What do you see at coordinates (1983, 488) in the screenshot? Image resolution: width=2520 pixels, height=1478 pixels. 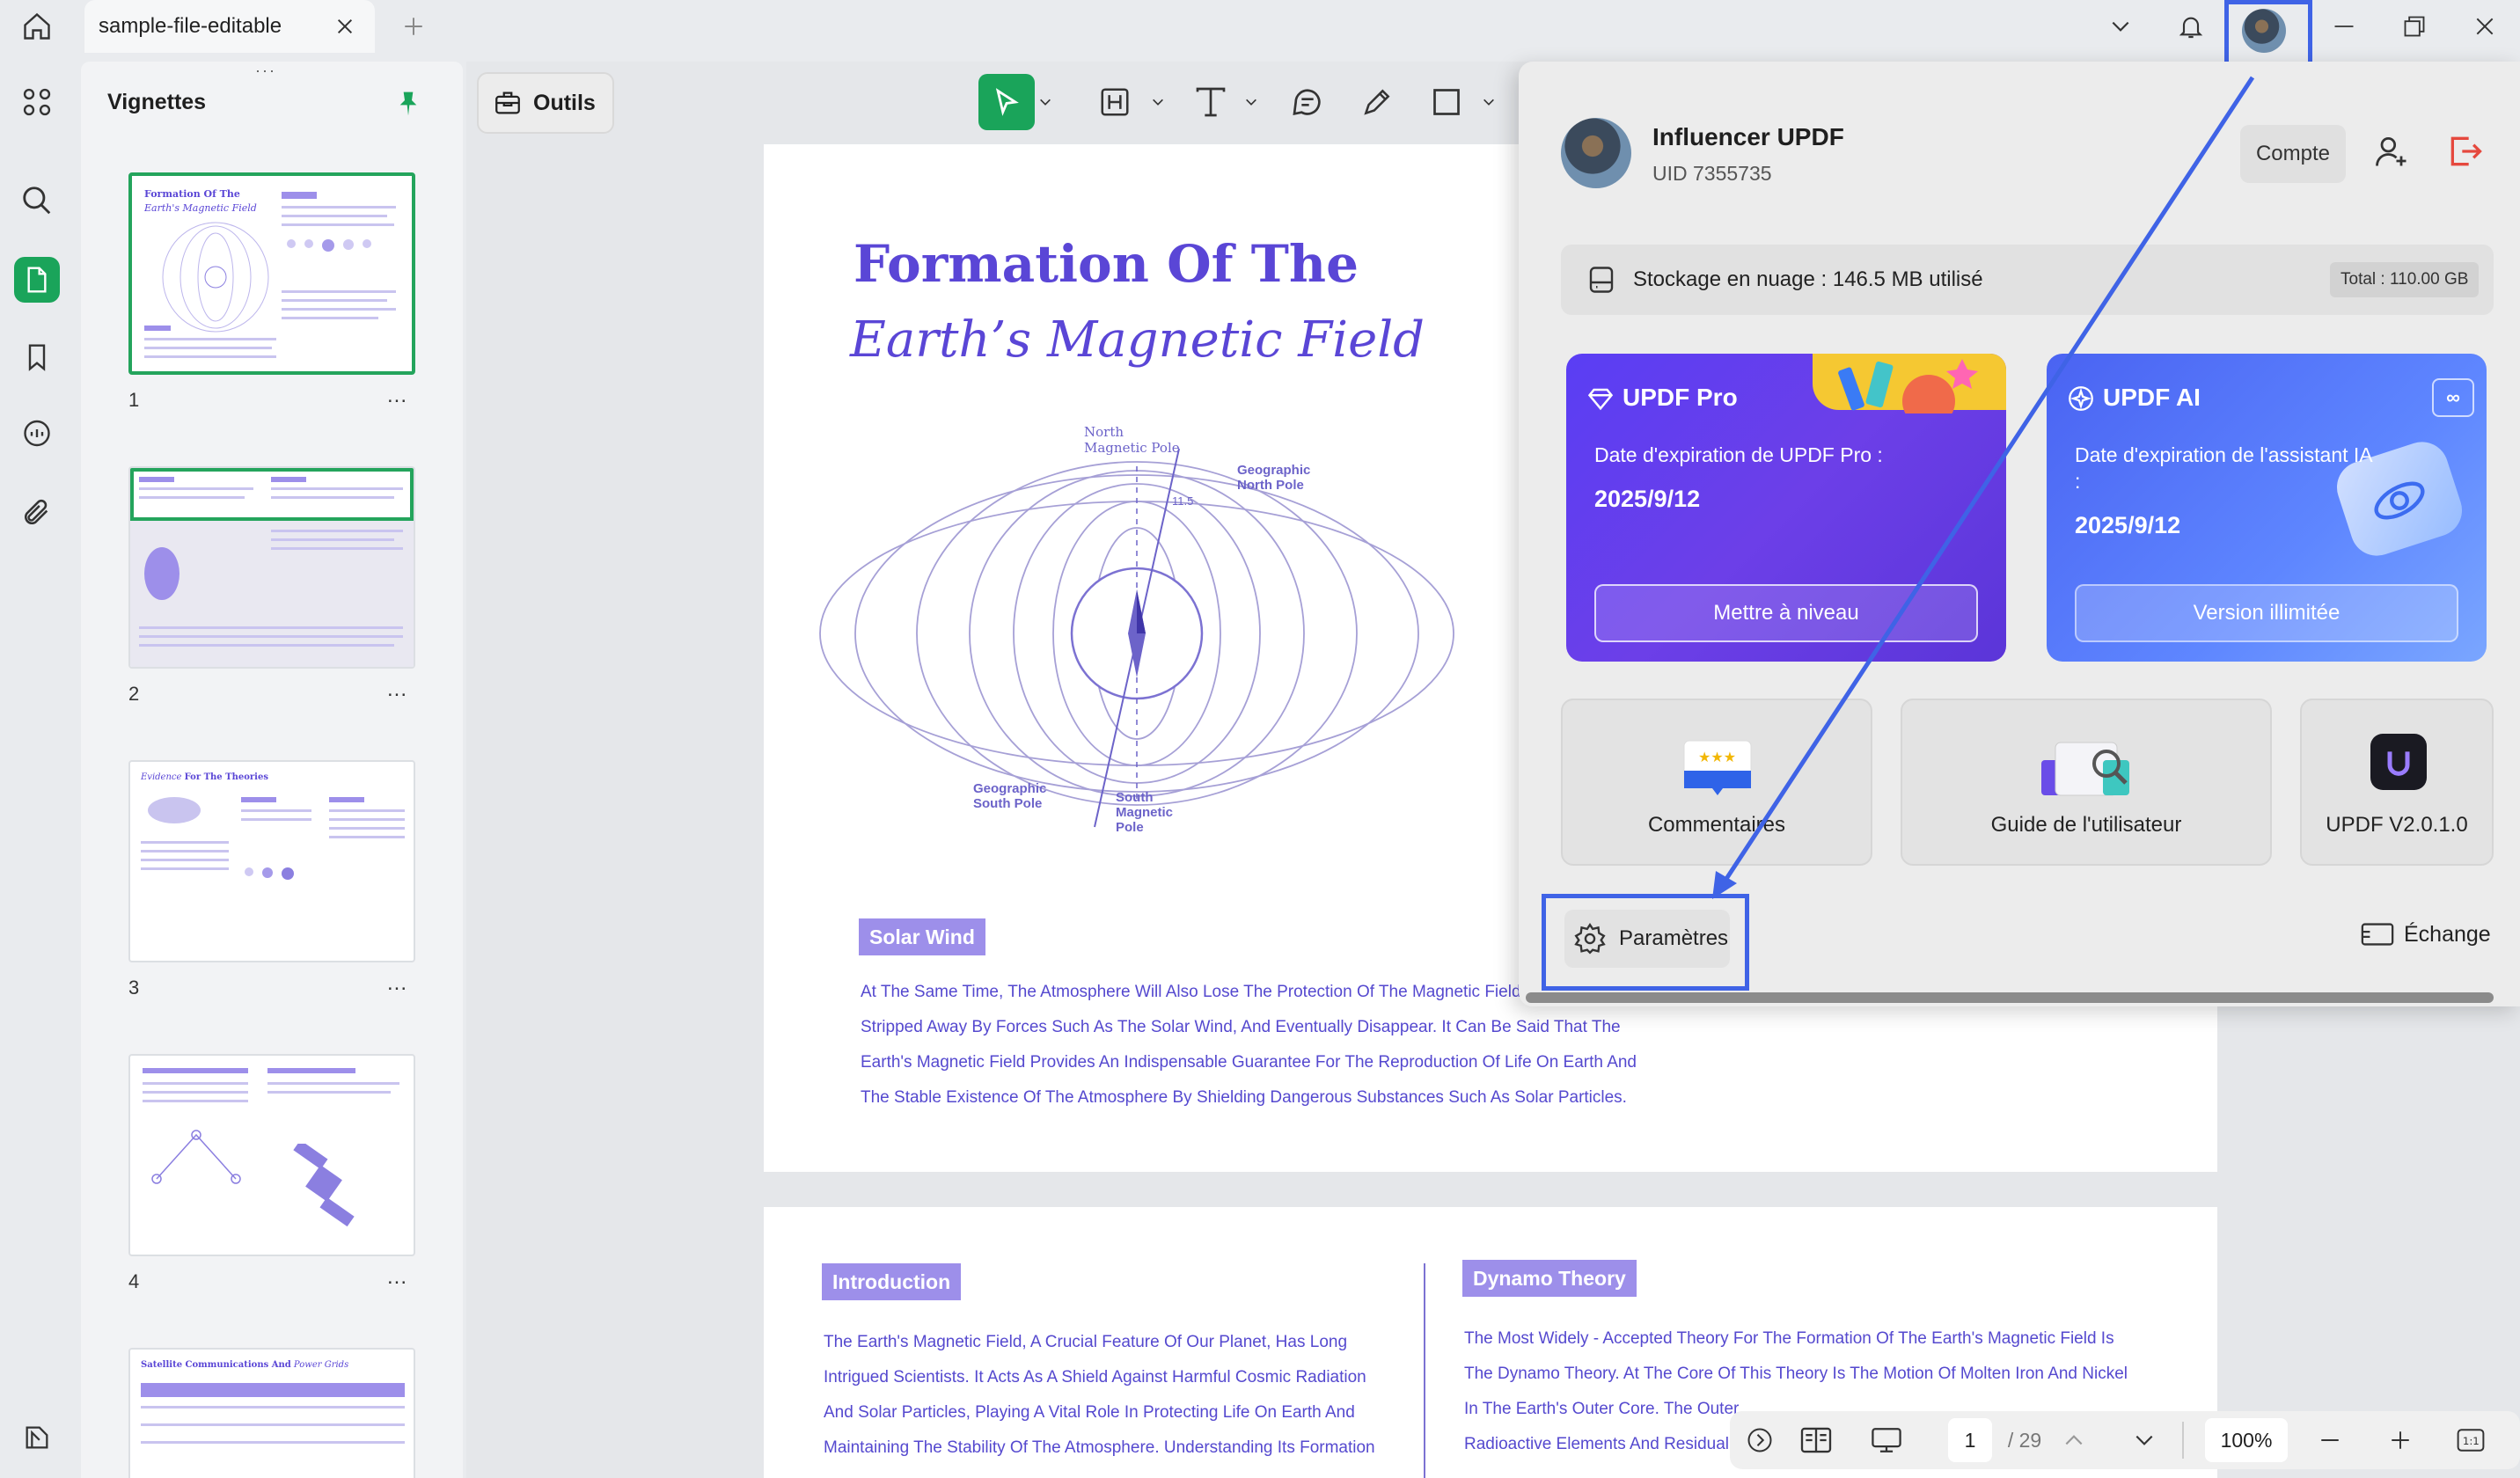 I see `annotation-arrow` at bounding box center [1983, 488].